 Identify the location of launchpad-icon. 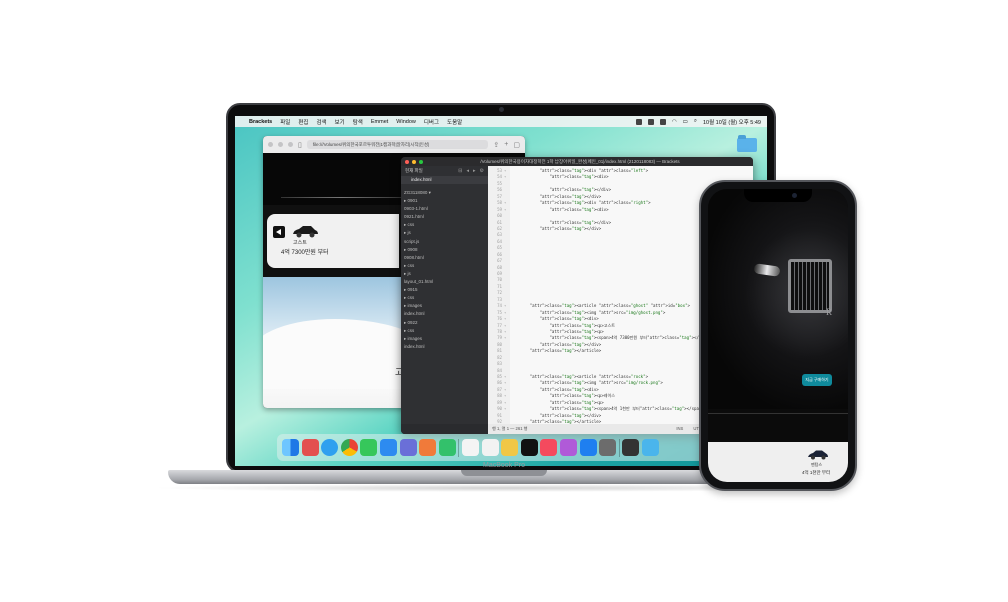
(310, 447).